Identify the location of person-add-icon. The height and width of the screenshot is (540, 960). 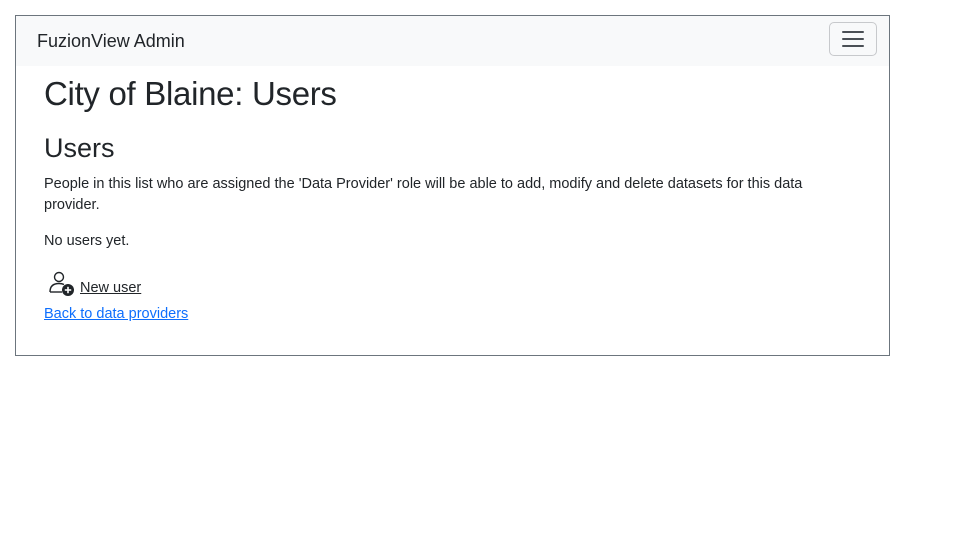
(61, 284).